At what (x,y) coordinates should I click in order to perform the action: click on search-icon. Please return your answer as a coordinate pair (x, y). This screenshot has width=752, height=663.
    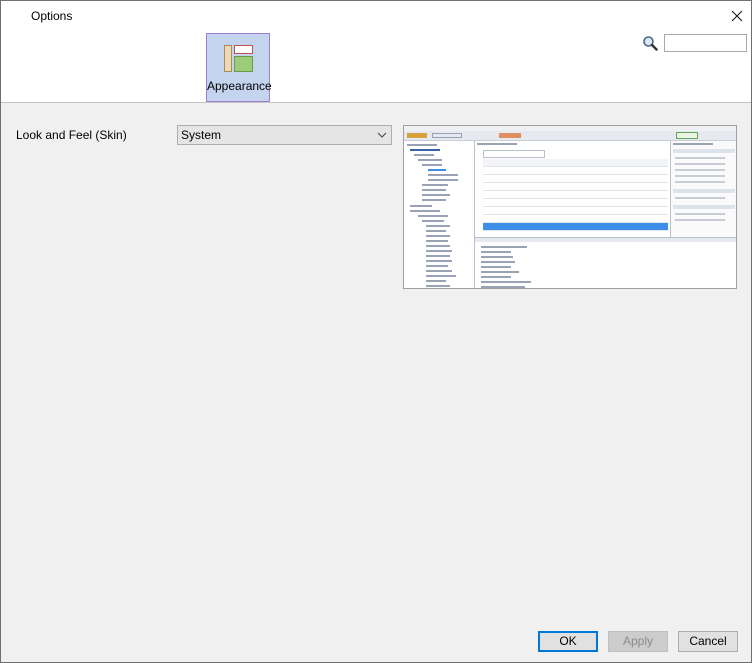
    Looking at the image, I should click on (650, 43).